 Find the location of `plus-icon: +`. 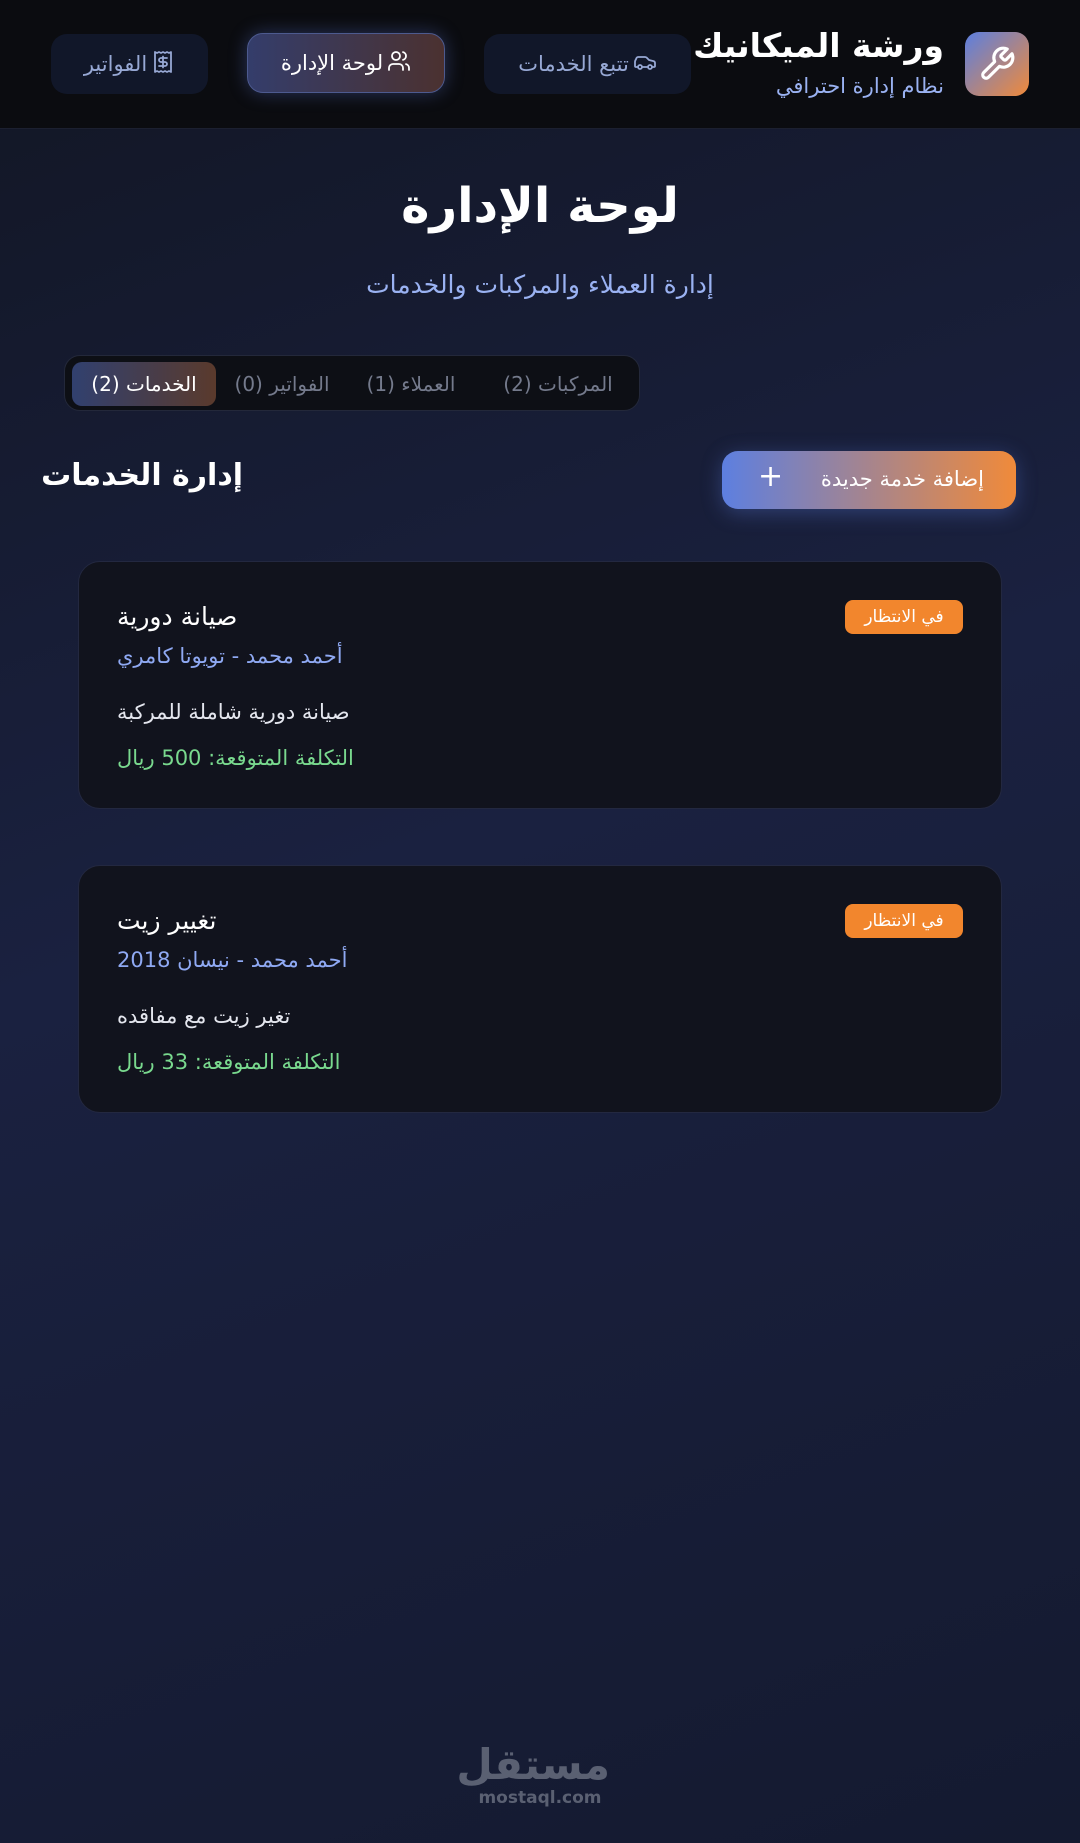

plus-icon: + is located at coordinates (771, 476).